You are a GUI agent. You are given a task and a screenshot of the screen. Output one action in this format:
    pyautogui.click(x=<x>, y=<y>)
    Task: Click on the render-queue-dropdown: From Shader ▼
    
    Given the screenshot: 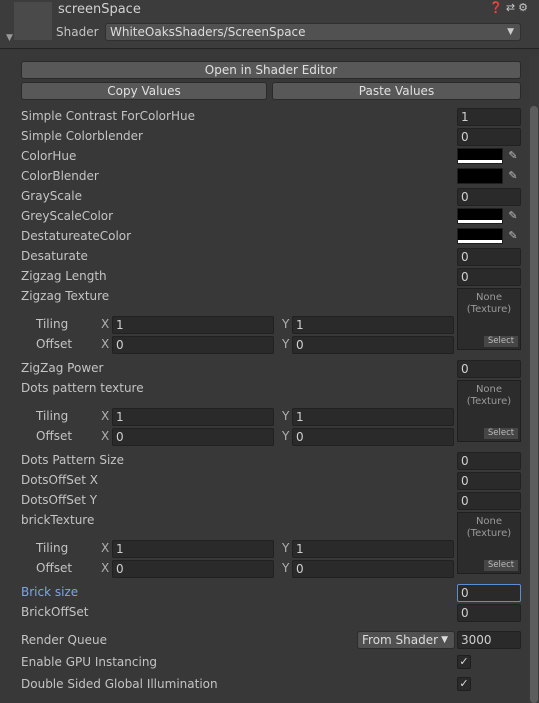 What is the action you would take?
    pyautogui.click(x=406, y=640)
    